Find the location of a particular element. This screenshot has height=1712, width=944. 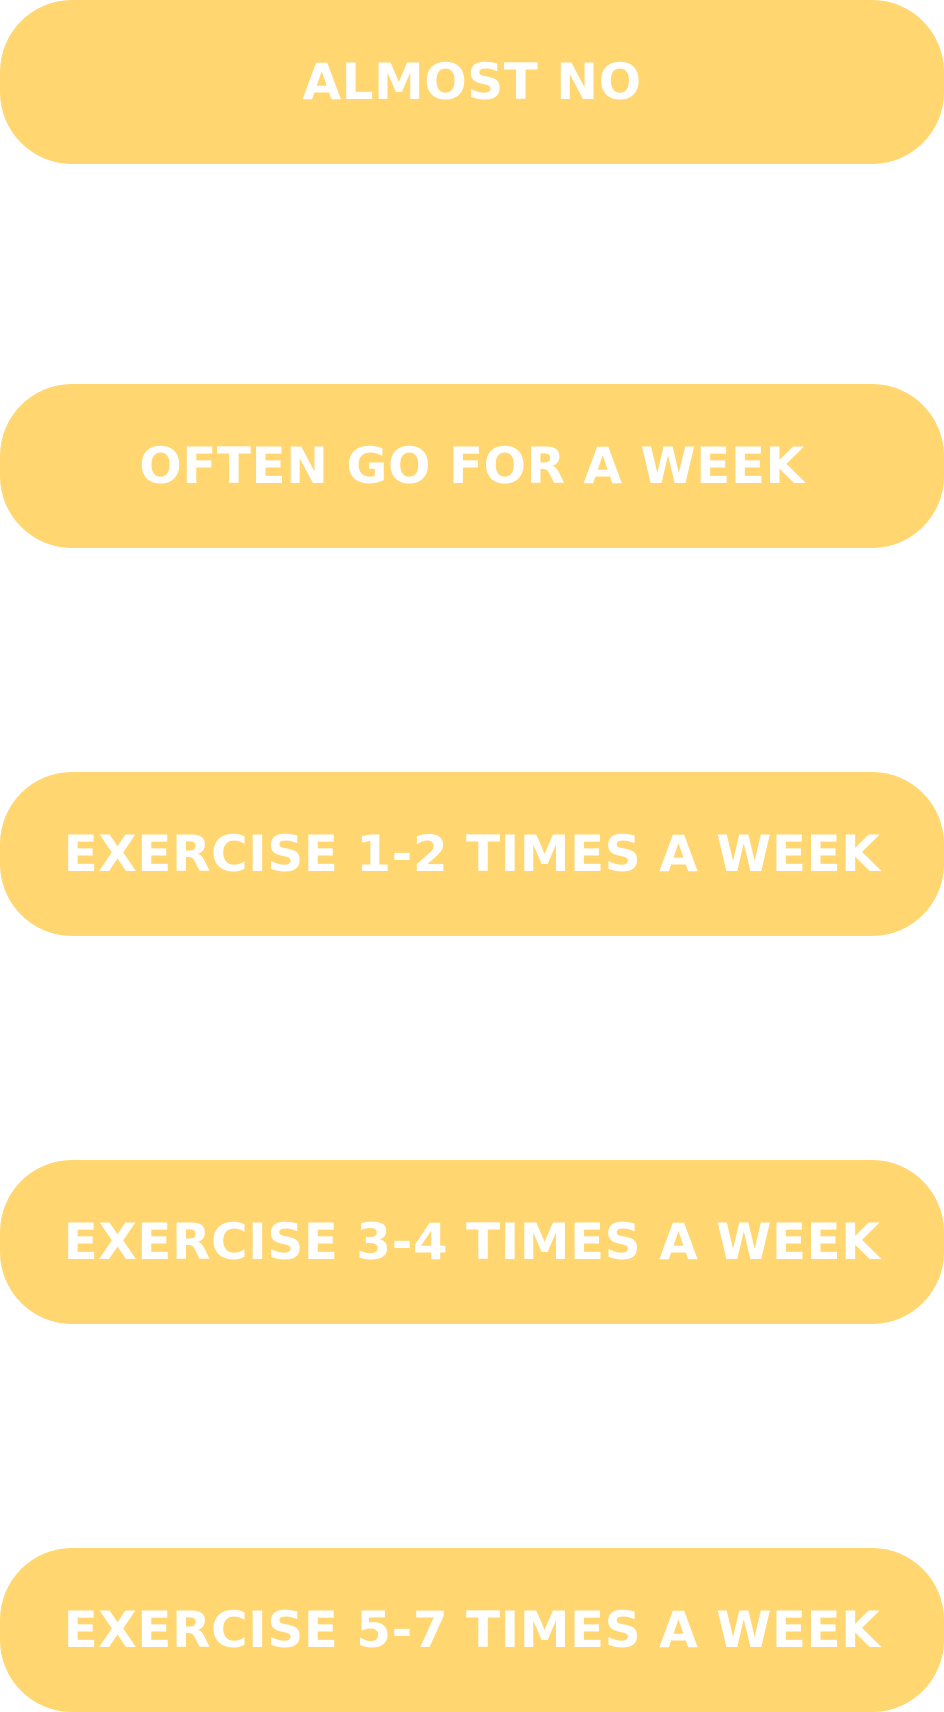

option-almost-no-button: ALMOST NO is located at coordinates (472, 82).